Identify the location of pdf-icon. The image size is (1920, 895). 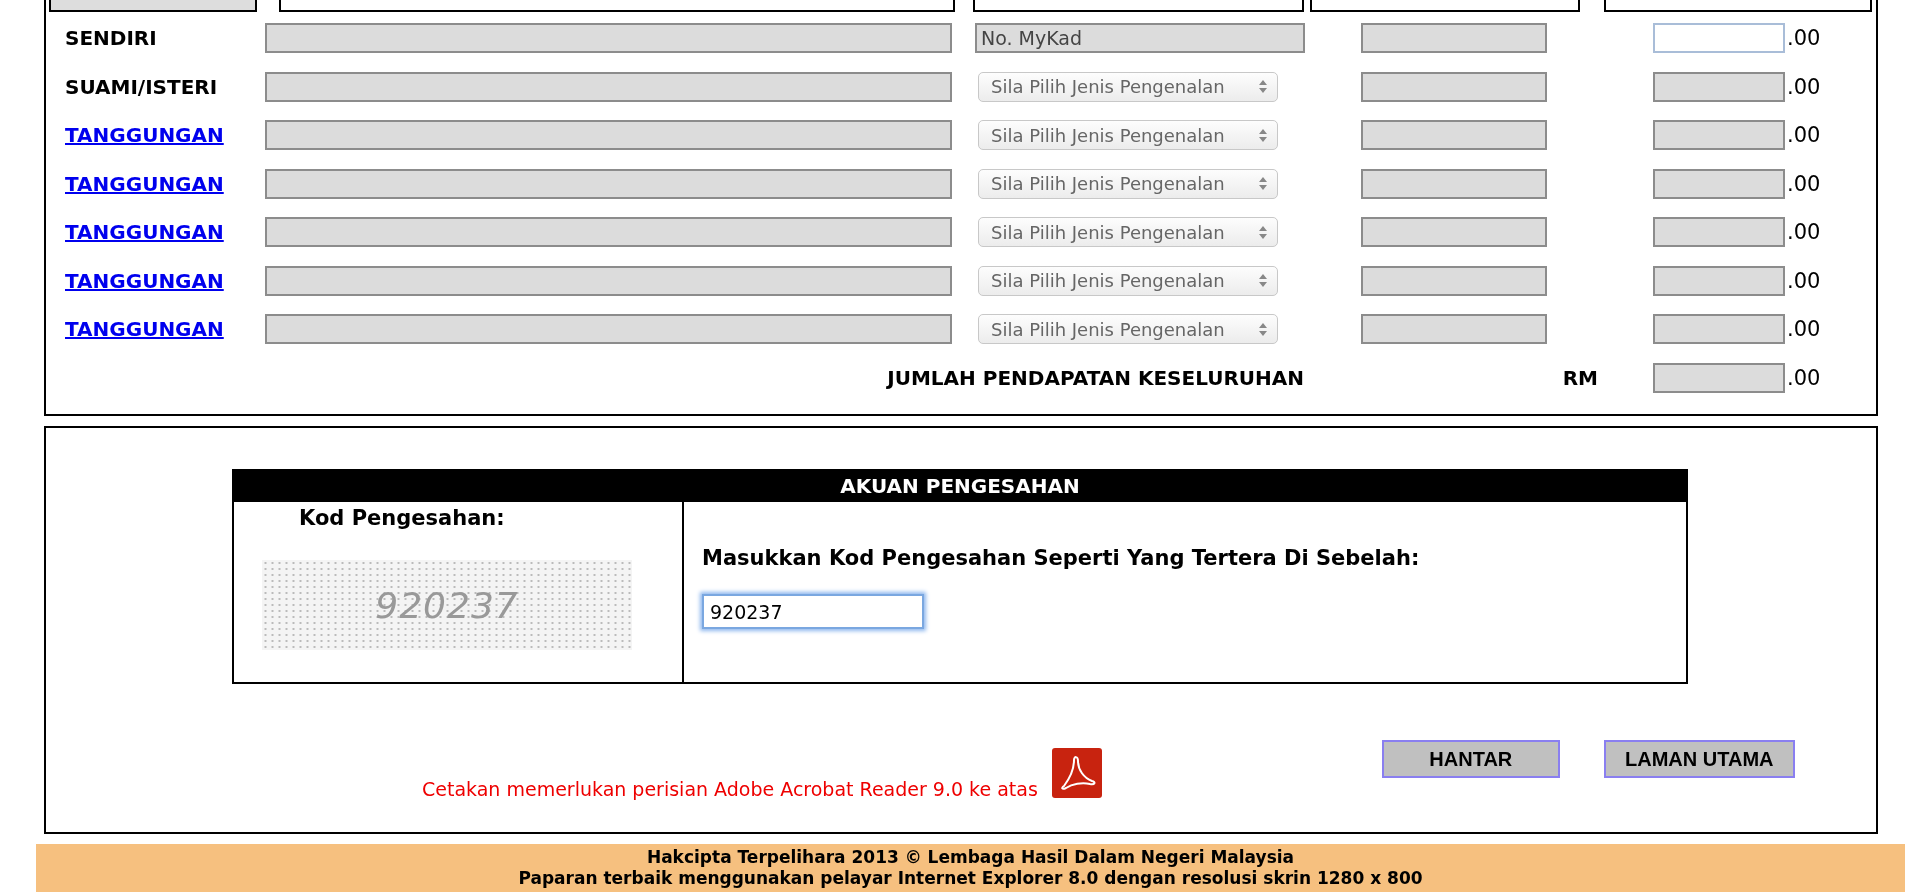
(1076, 773).